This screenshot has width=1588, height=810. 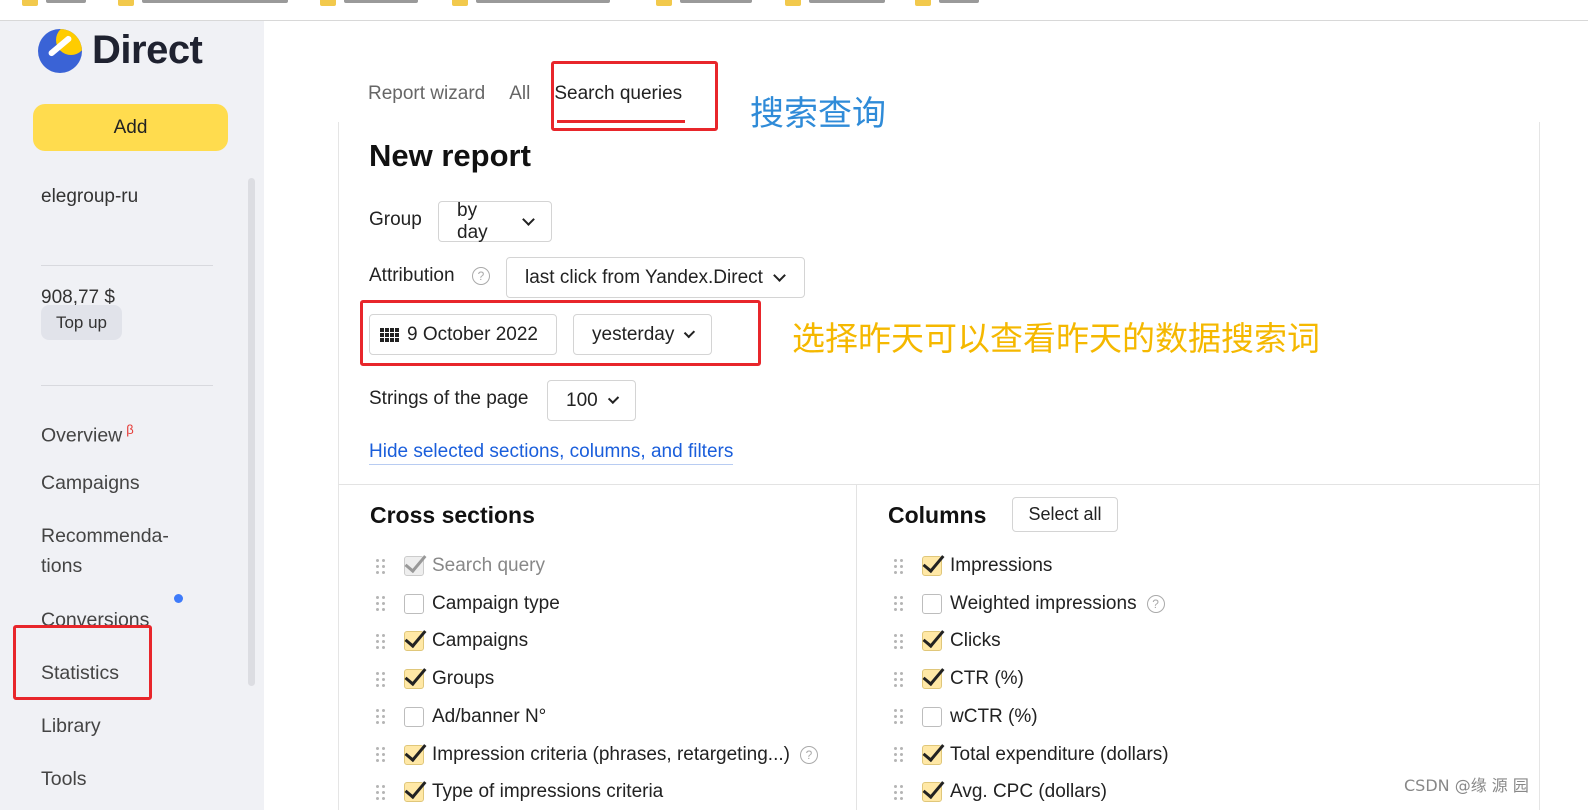 What do you see at coordinates (95, 620) in the screenshot?
I see `sidebar-item-conversions: Conversions` at bounding box center [95, 620].